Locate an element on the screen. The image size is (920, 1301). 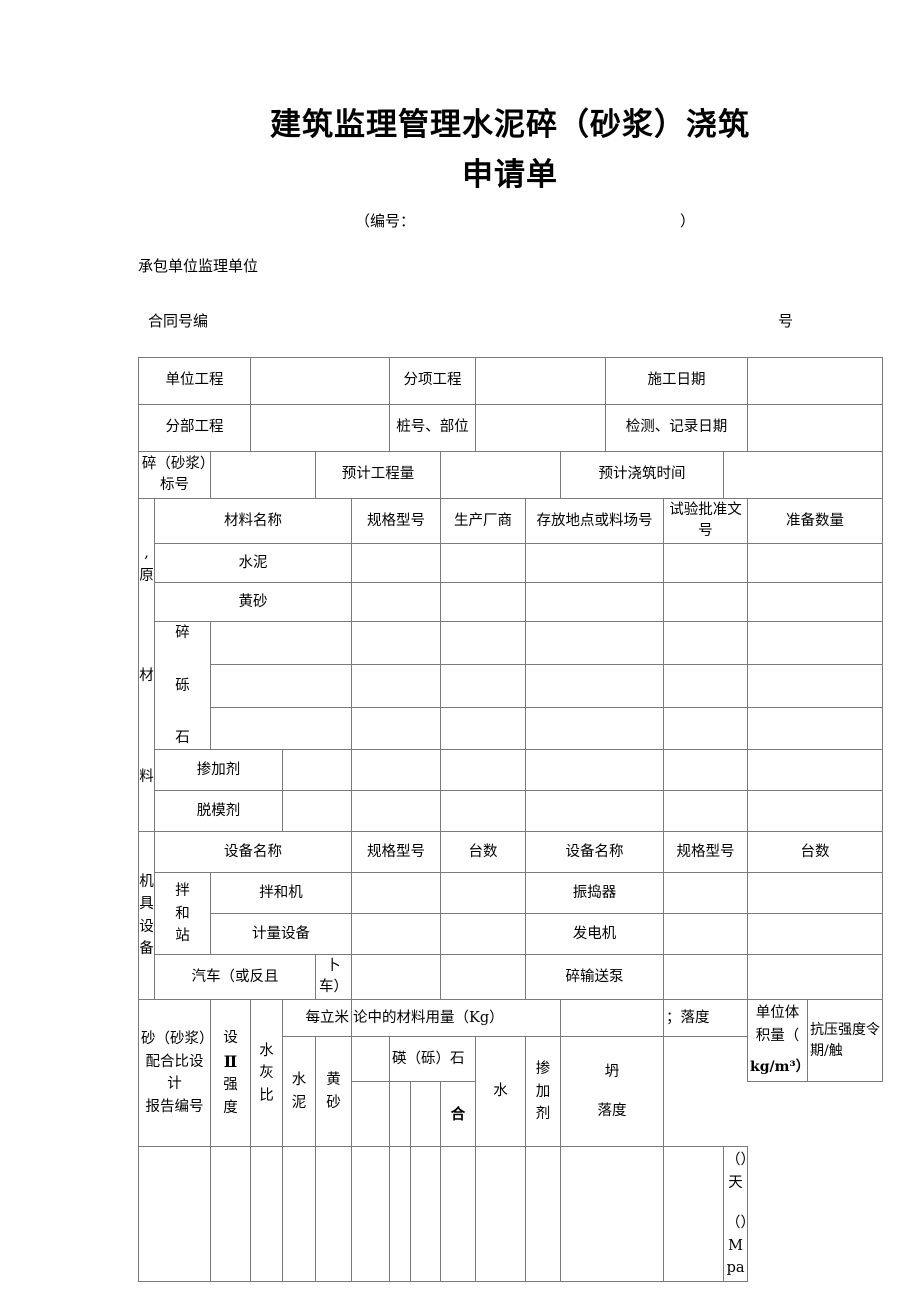
material-spec-cement is located at coordinates (396, 563).